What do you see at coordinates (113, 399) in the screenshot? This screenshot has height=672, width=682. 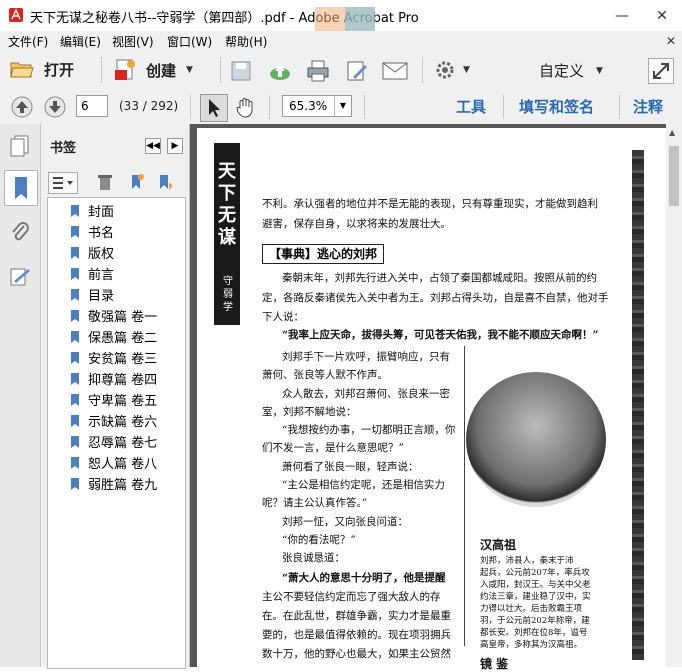 I see `list-item: 守卑篇 卷五` at bounding box center [113, 399].